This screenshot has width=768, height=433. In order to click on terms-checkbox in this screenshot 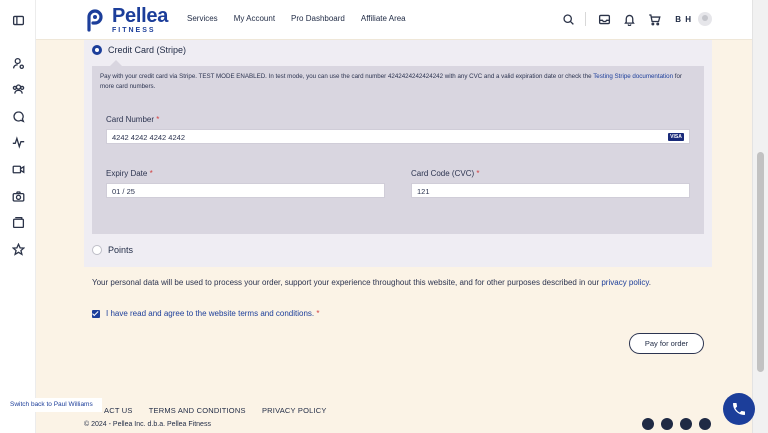, I will do `click(96, 313)`.